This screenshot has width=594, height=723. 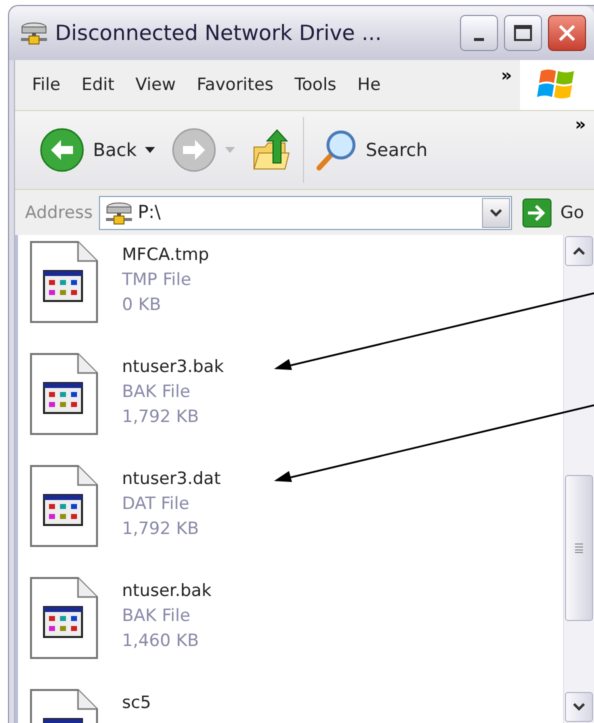 I want to click on go-button: Go, so click(x=553, y=213).